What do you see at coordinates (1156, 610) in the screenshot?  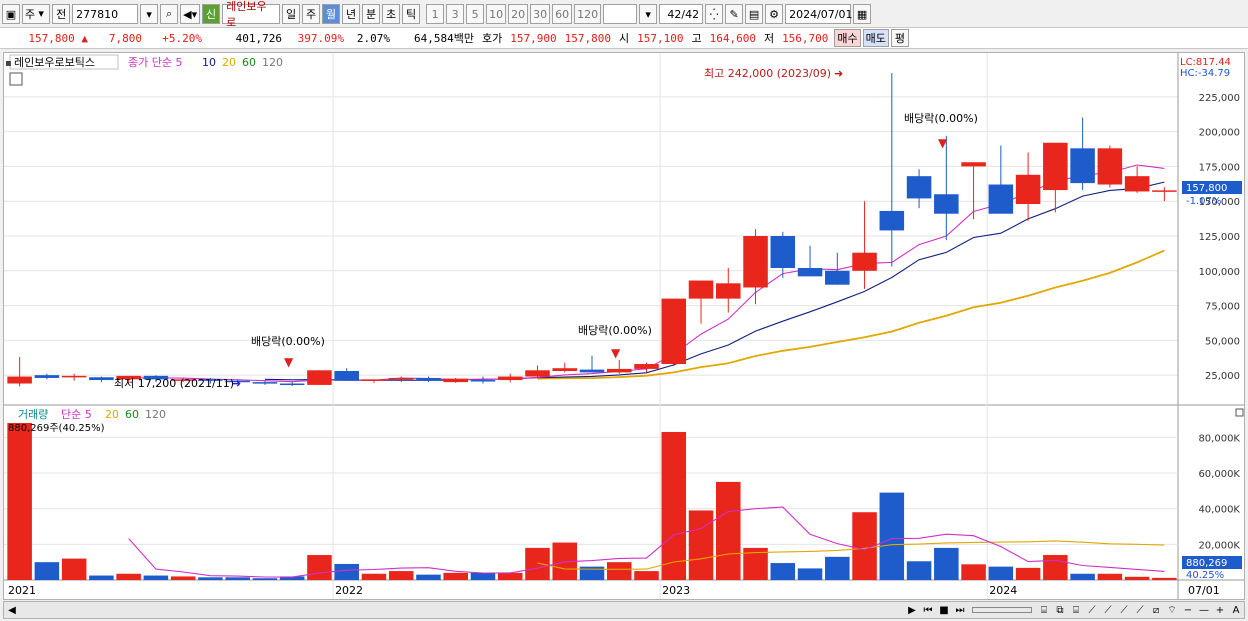 I see `tool-icon-8: ⧄` at bounding box center [1156, 610].